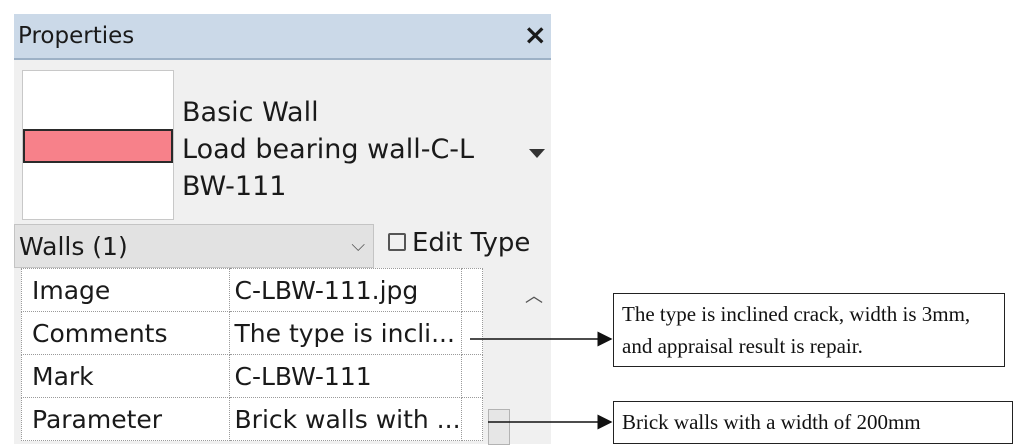 This screenshot has height=445, width=1021. What do you see at coordinates (813, 422) in the screenshot?
I see `parameter-callout: Brick walls with a width of 200mm` at bounding box center [813, 422].